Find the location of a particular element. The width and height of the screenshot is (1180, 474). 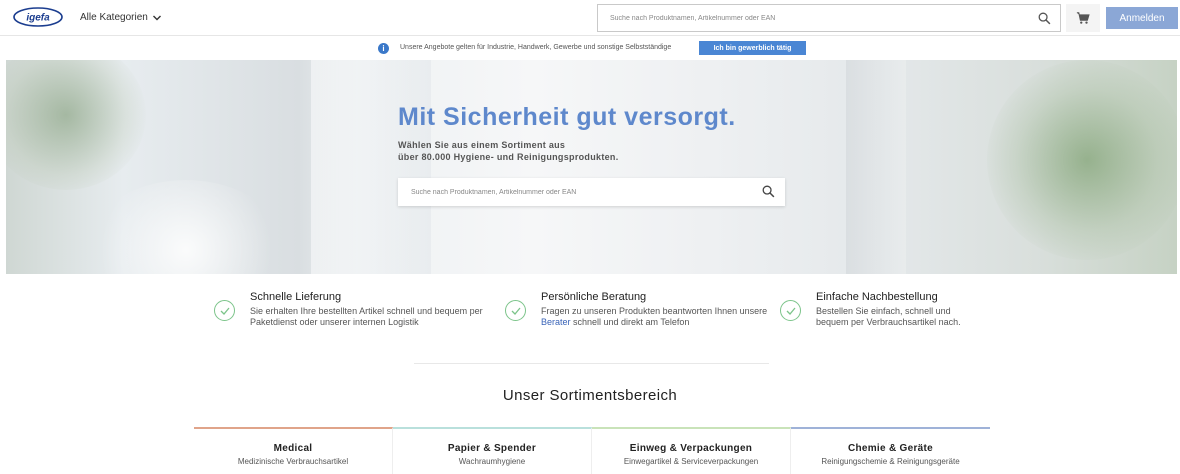

business-customer-button: Ich bin gewerblich tätig is located at coordinates (752, 48).